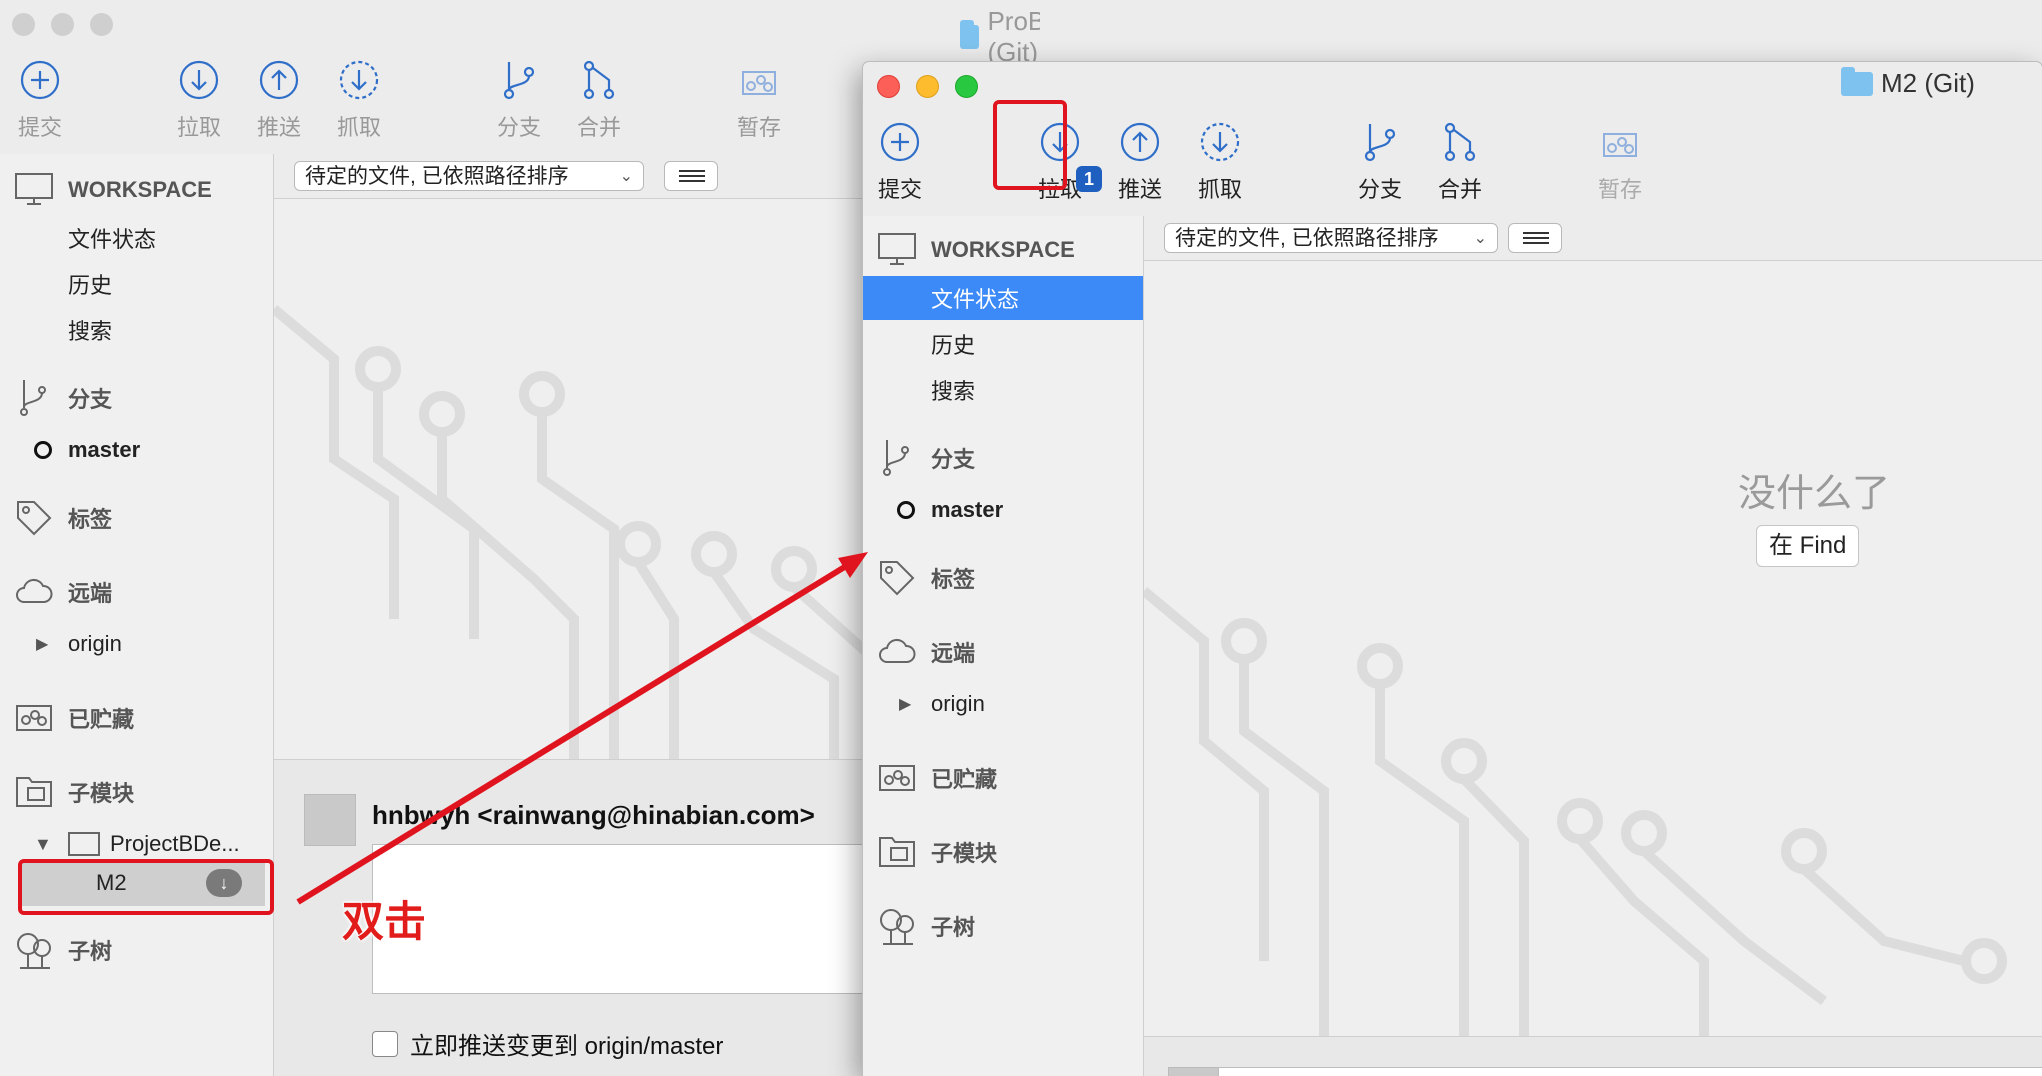  I want to click on pull-count-badge: 1, so click(1089, 179).